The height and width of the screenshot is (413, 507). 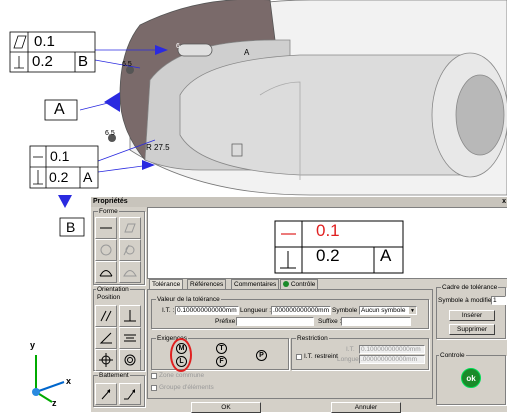 I want to click on annuler-button: Annuler, so click(x=366, y=407).